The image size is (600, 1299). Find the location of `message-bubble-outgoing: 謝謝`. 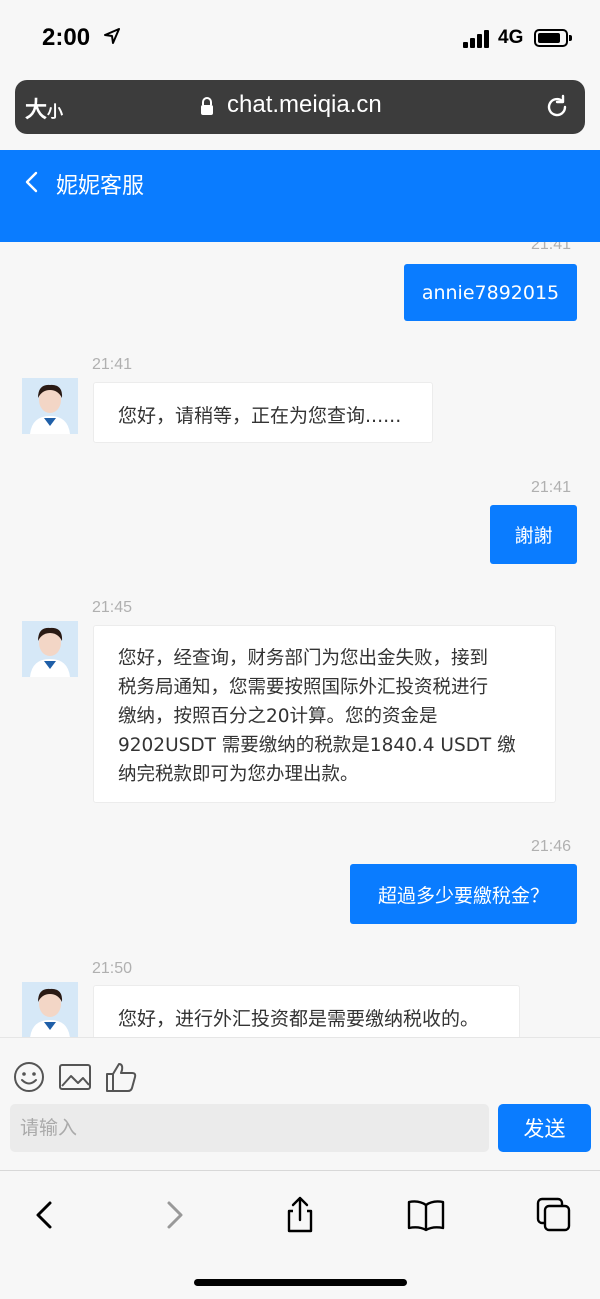

message-bubble-outgoing: 謝謝 is located at coordinates (533, 534).